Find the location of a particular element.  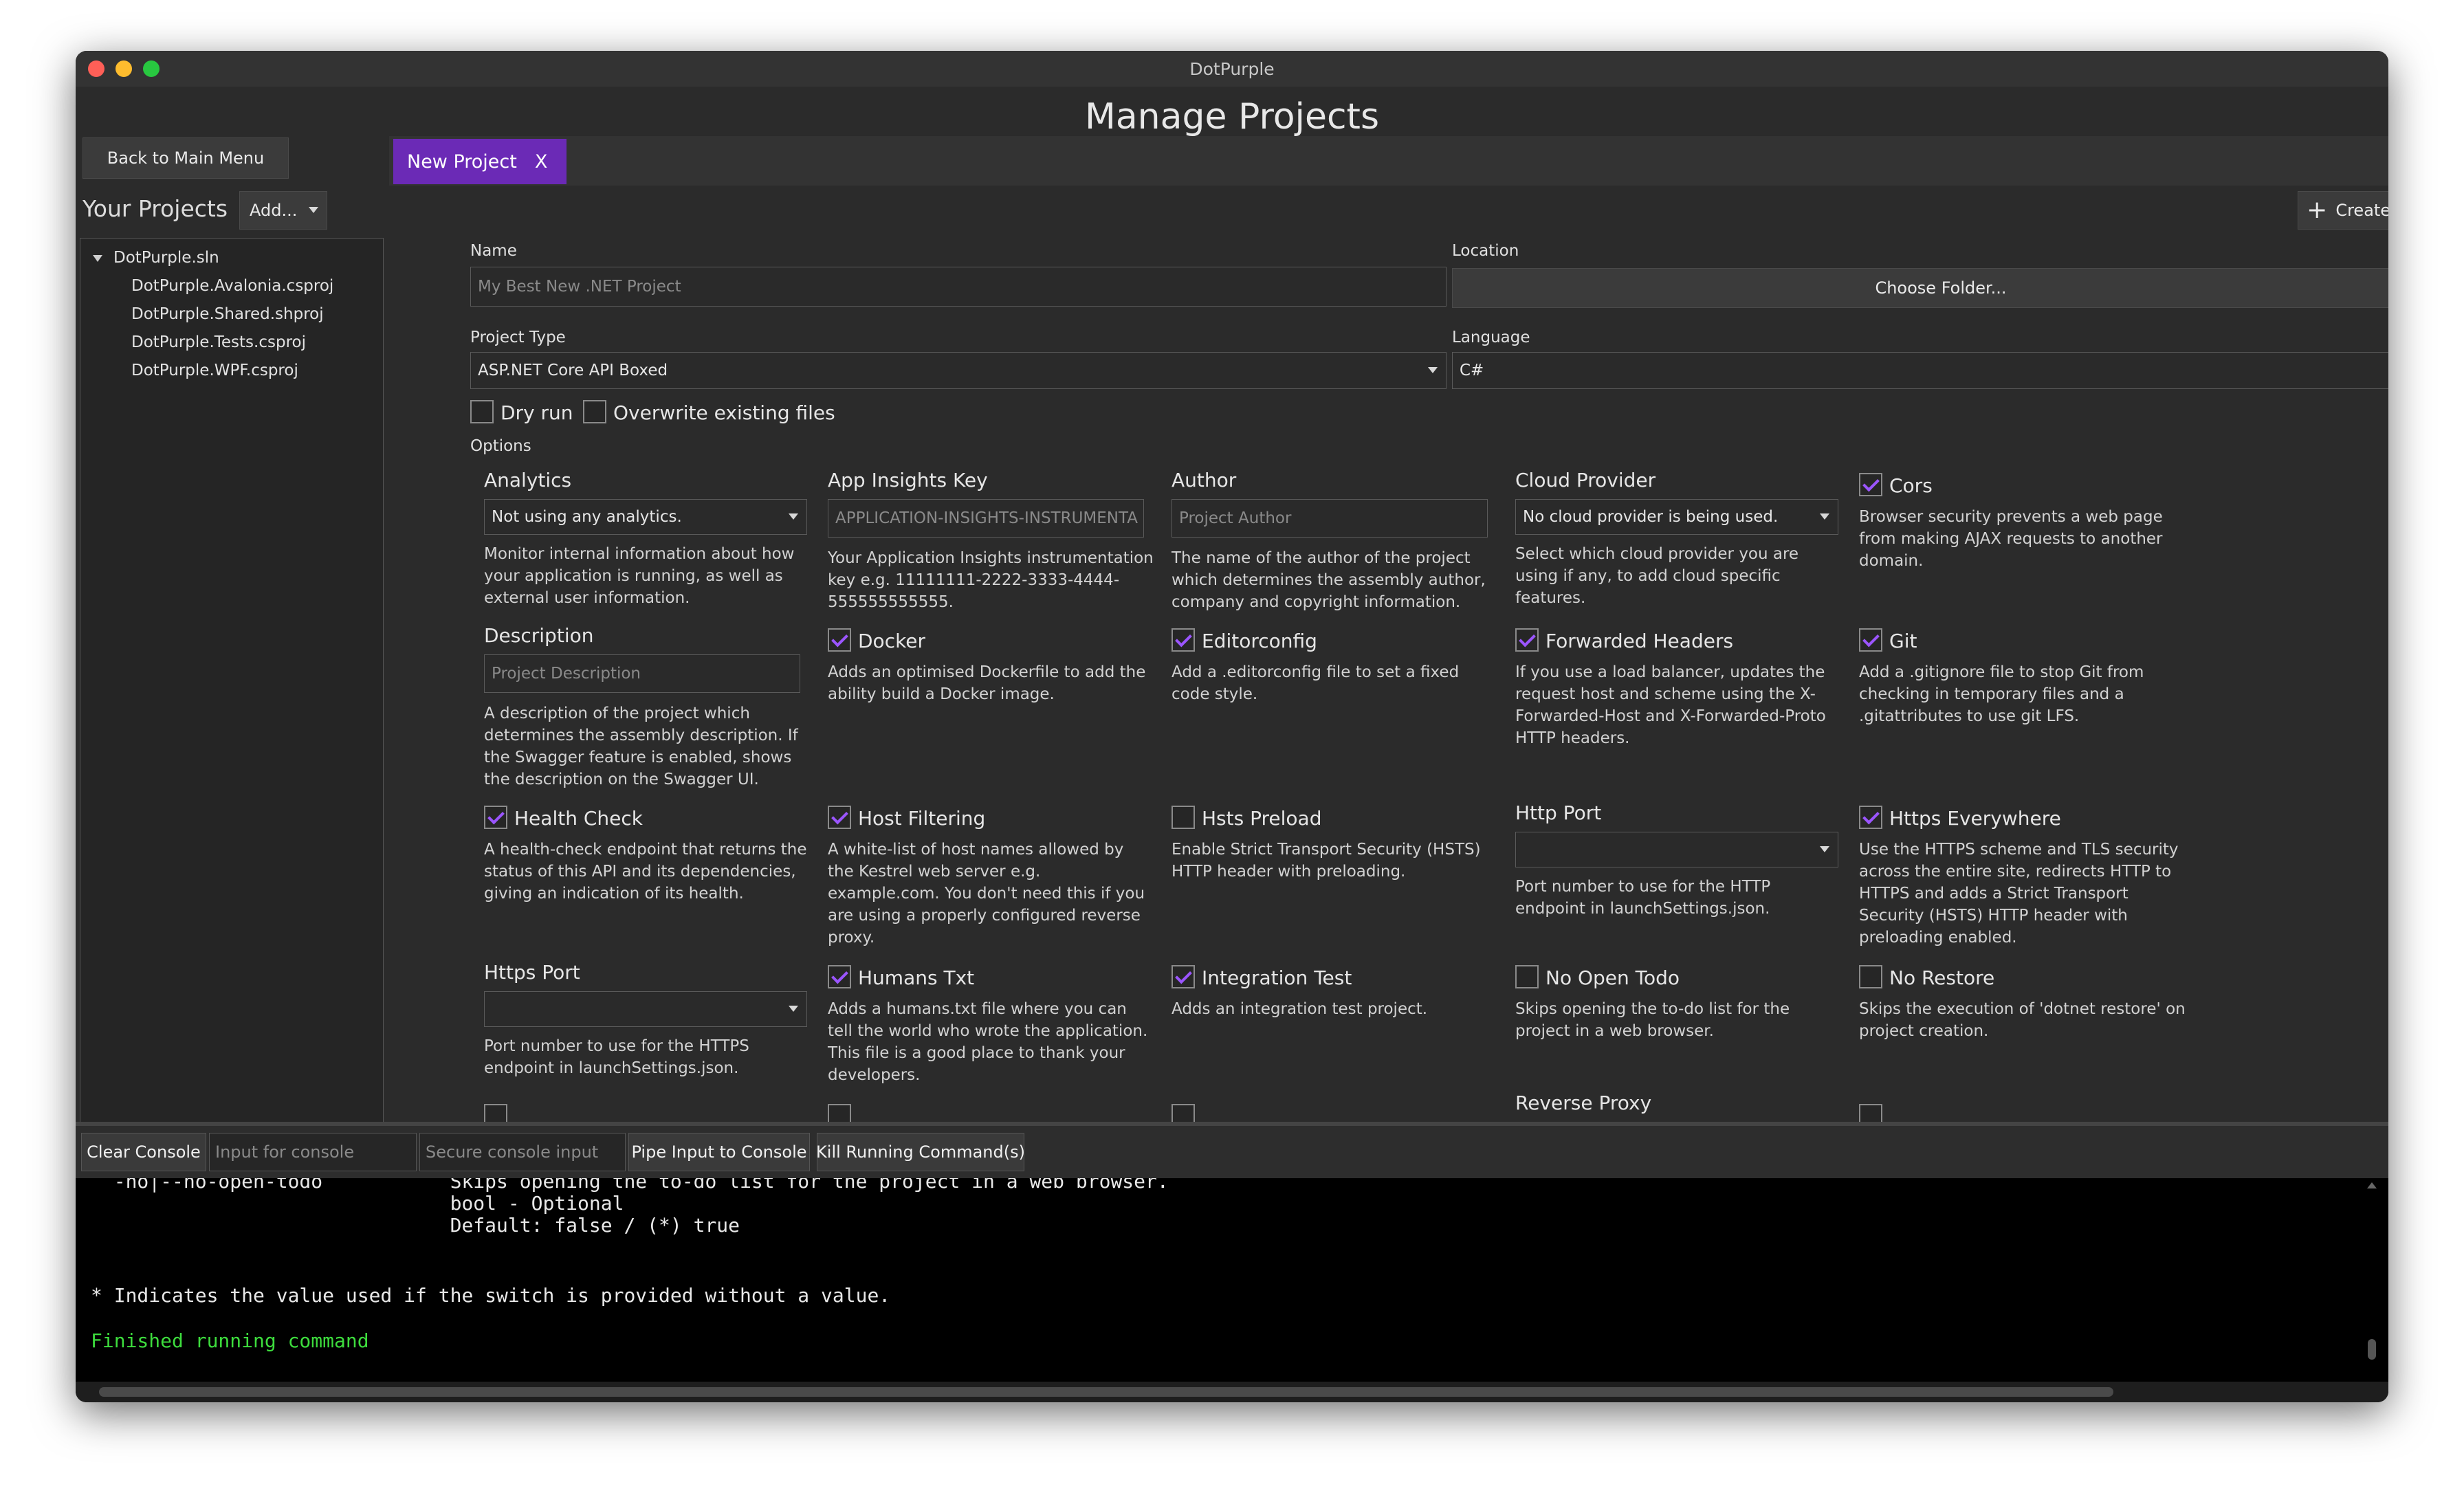

forwarded-headers-title: Forwarded Headers is located at coordinates (1640, 641).